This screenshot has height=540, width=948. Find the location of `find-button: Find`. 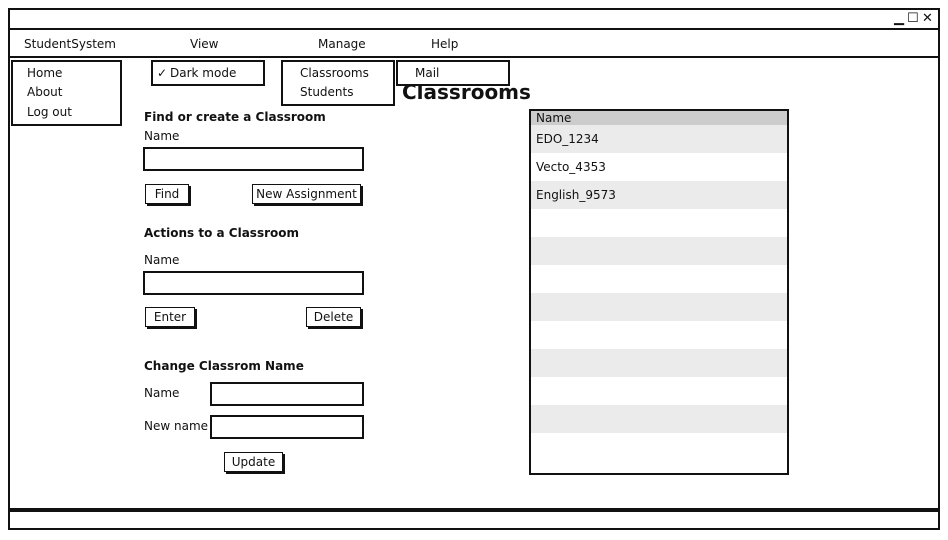

find-button: Find is located at coordinates (167, 194).